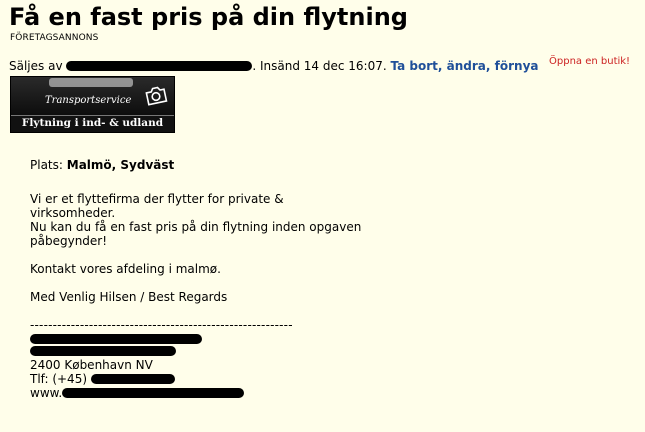 This screenshot has width=645, height=432. Describe the element at coordinates (210, 165) in the screenshot. I see `location-line: Plats: Malmö, Sydväst` at that location.